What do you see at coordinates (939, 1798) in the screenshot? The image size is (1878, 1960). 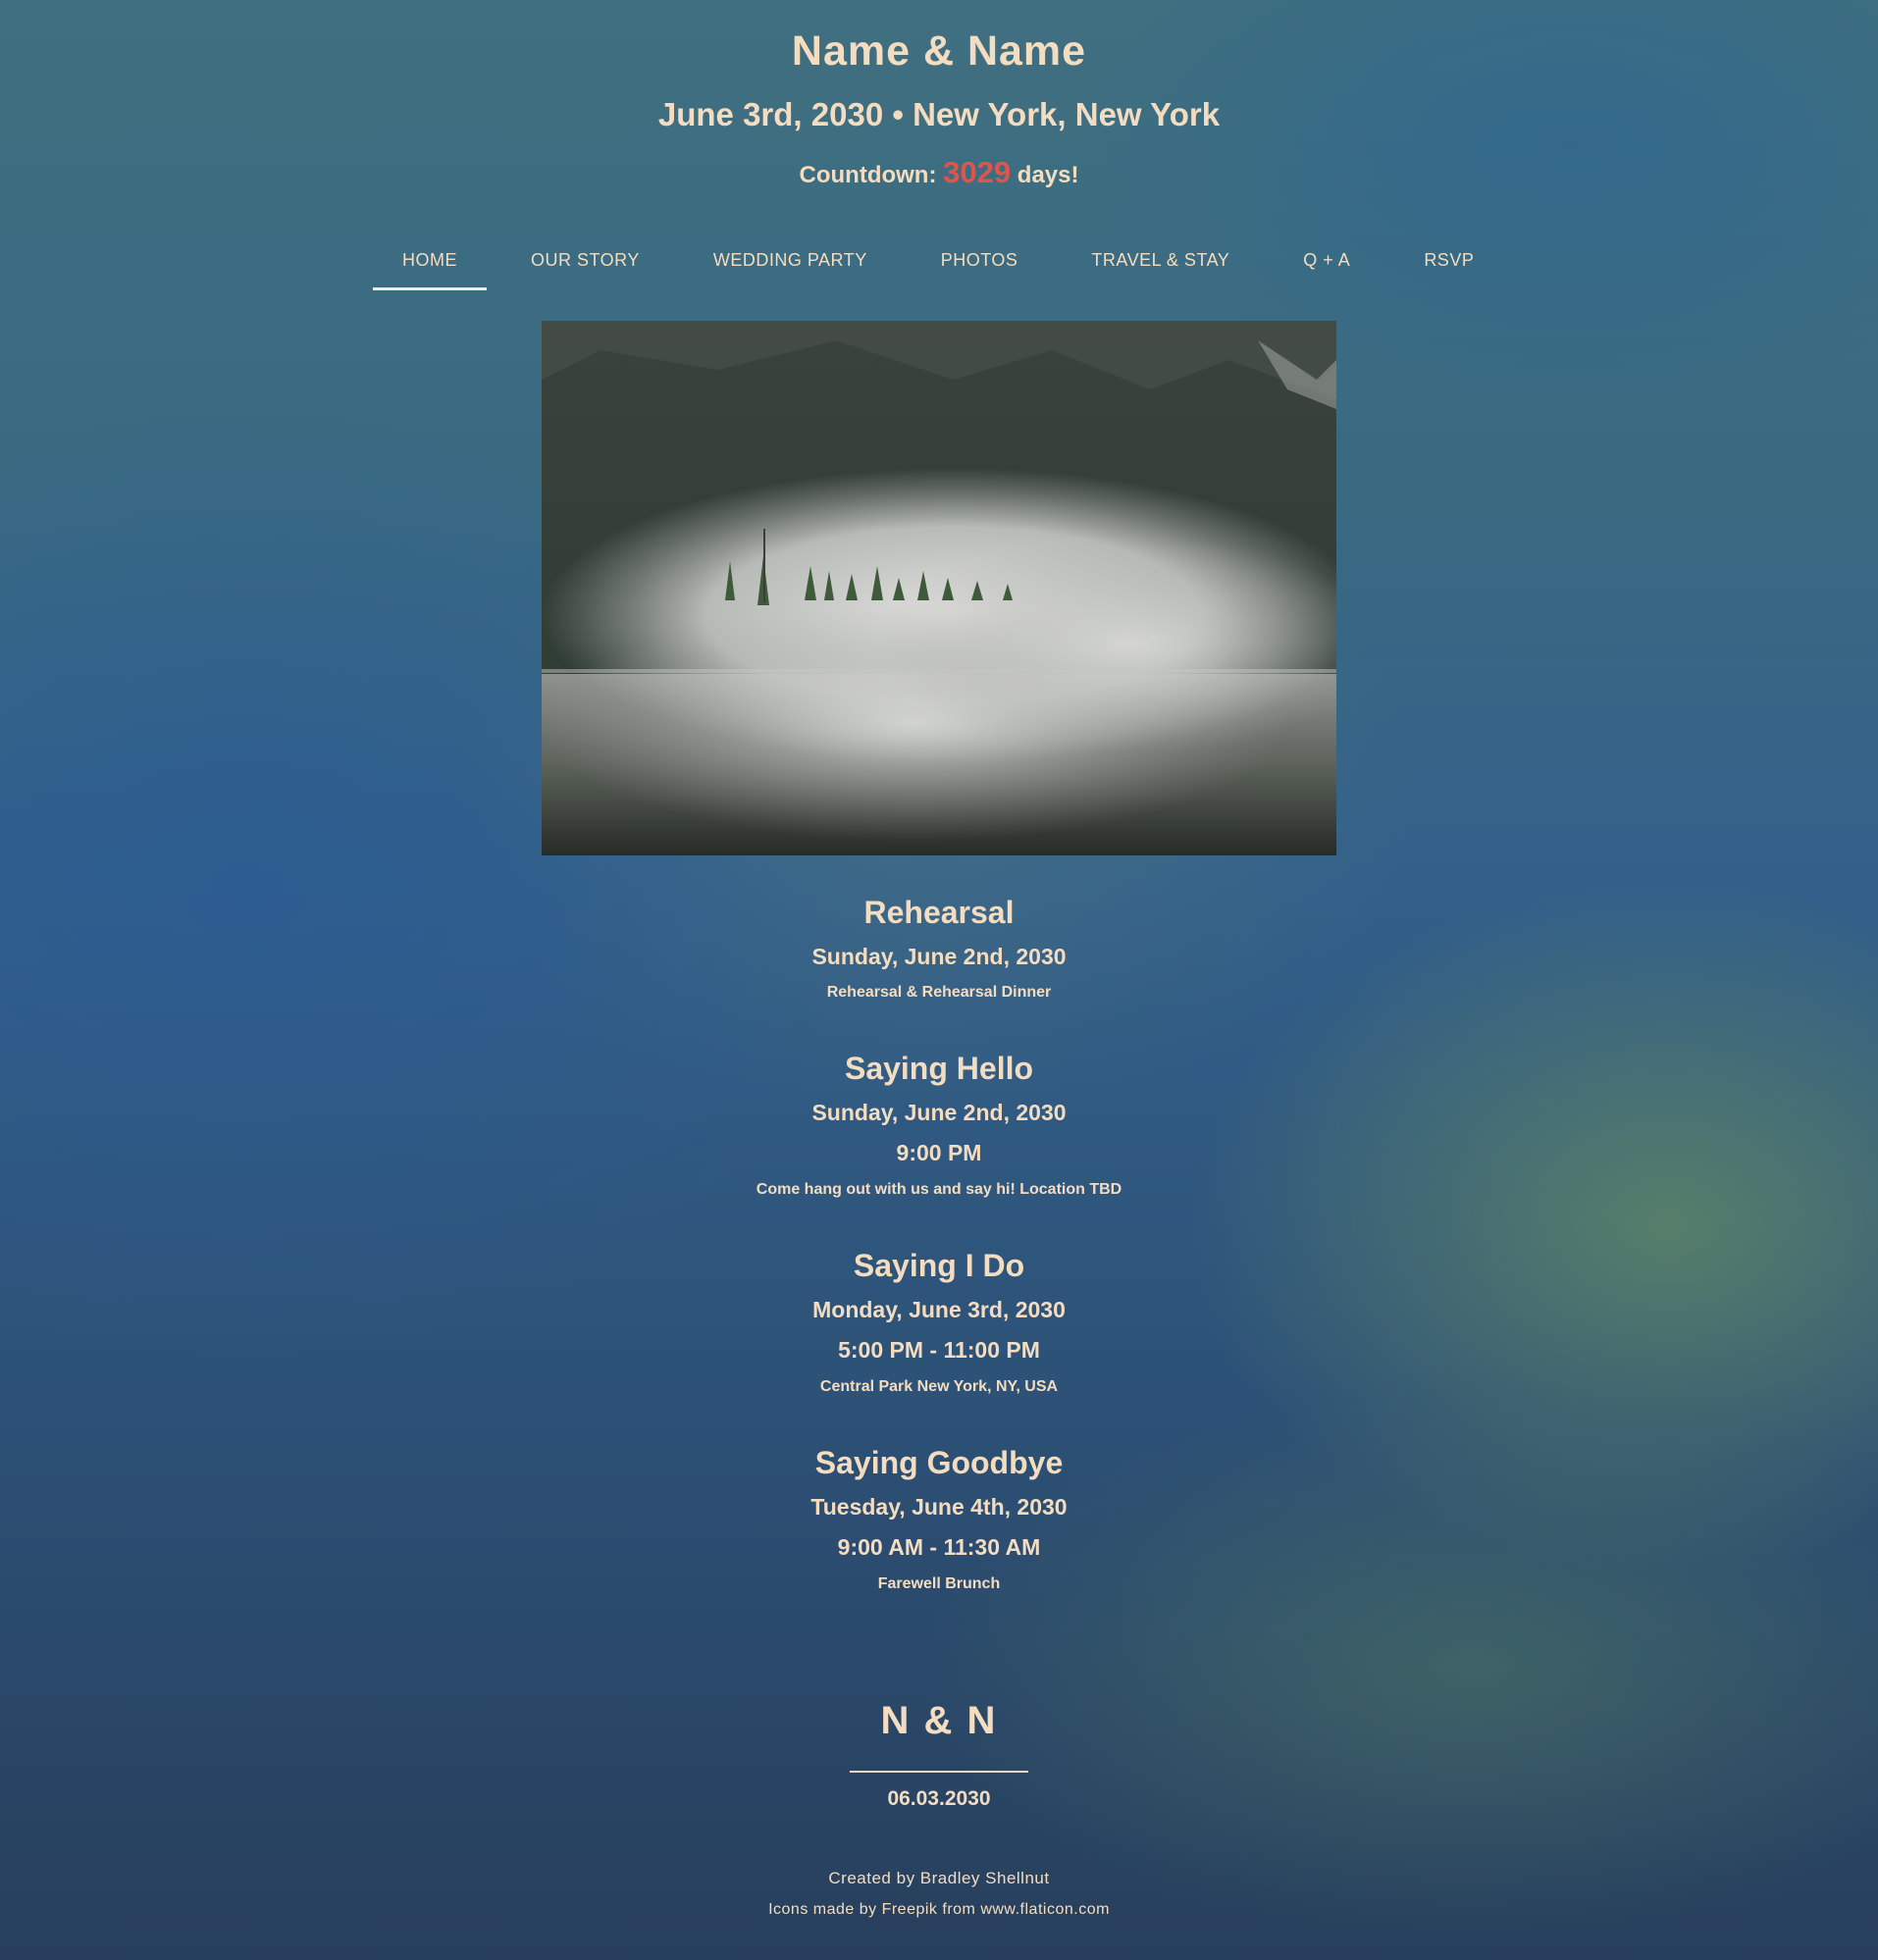 I see `footer-date: 06.03.2030` at bounding box center [939, 1798].